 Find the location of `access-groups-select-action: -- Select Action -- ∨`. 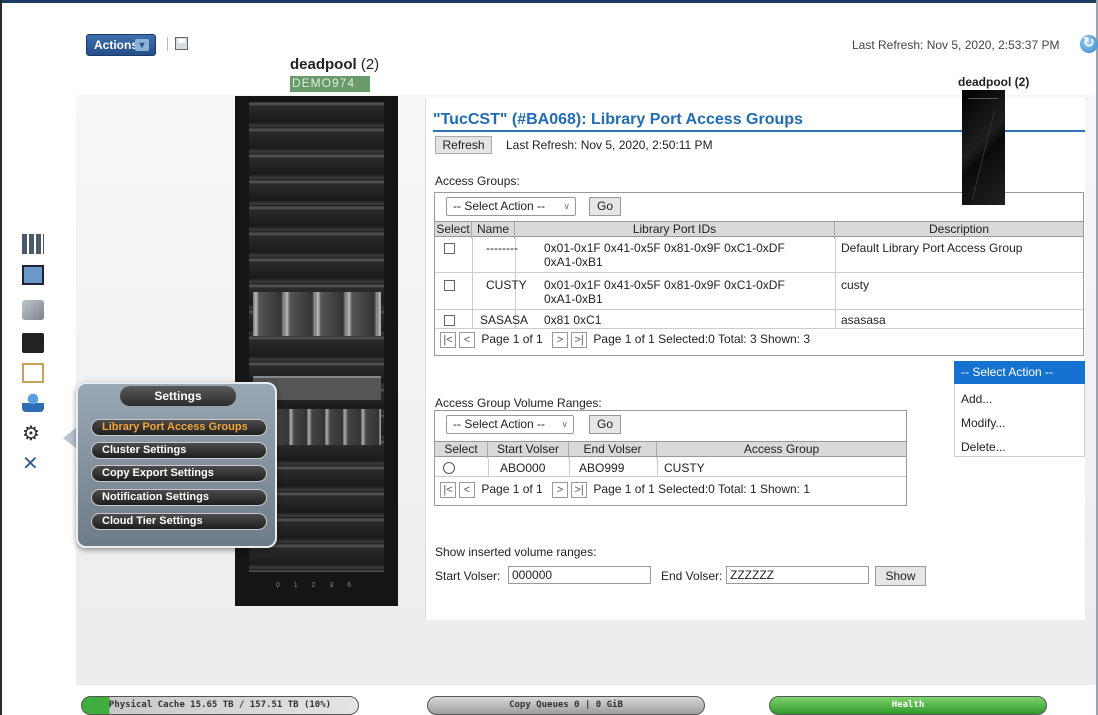

access-groups-select-action: -- Select Action -- ∨ is located at coordinates (511, 206).